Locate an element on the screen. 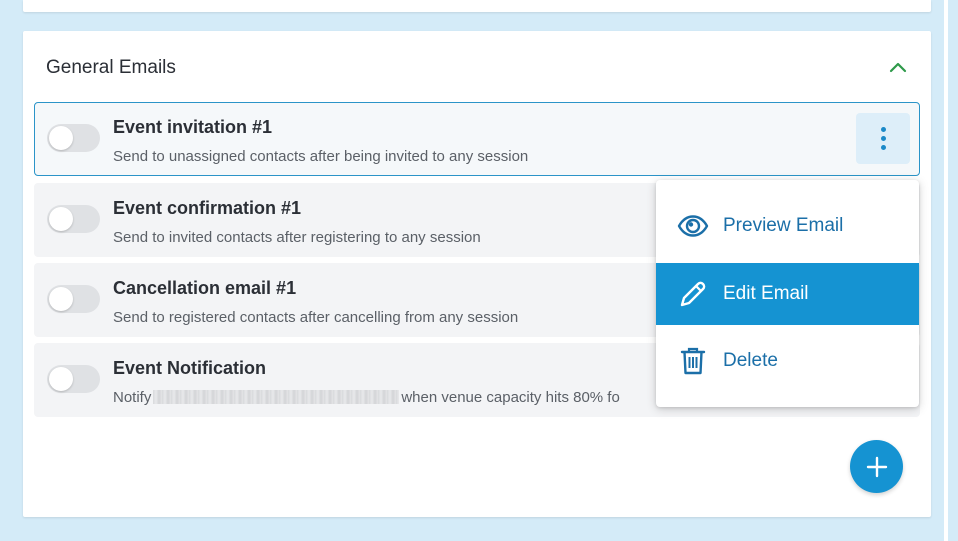  email-actions-menu: Preview Email Edit Email Delete is located at coordinates (787, 293).